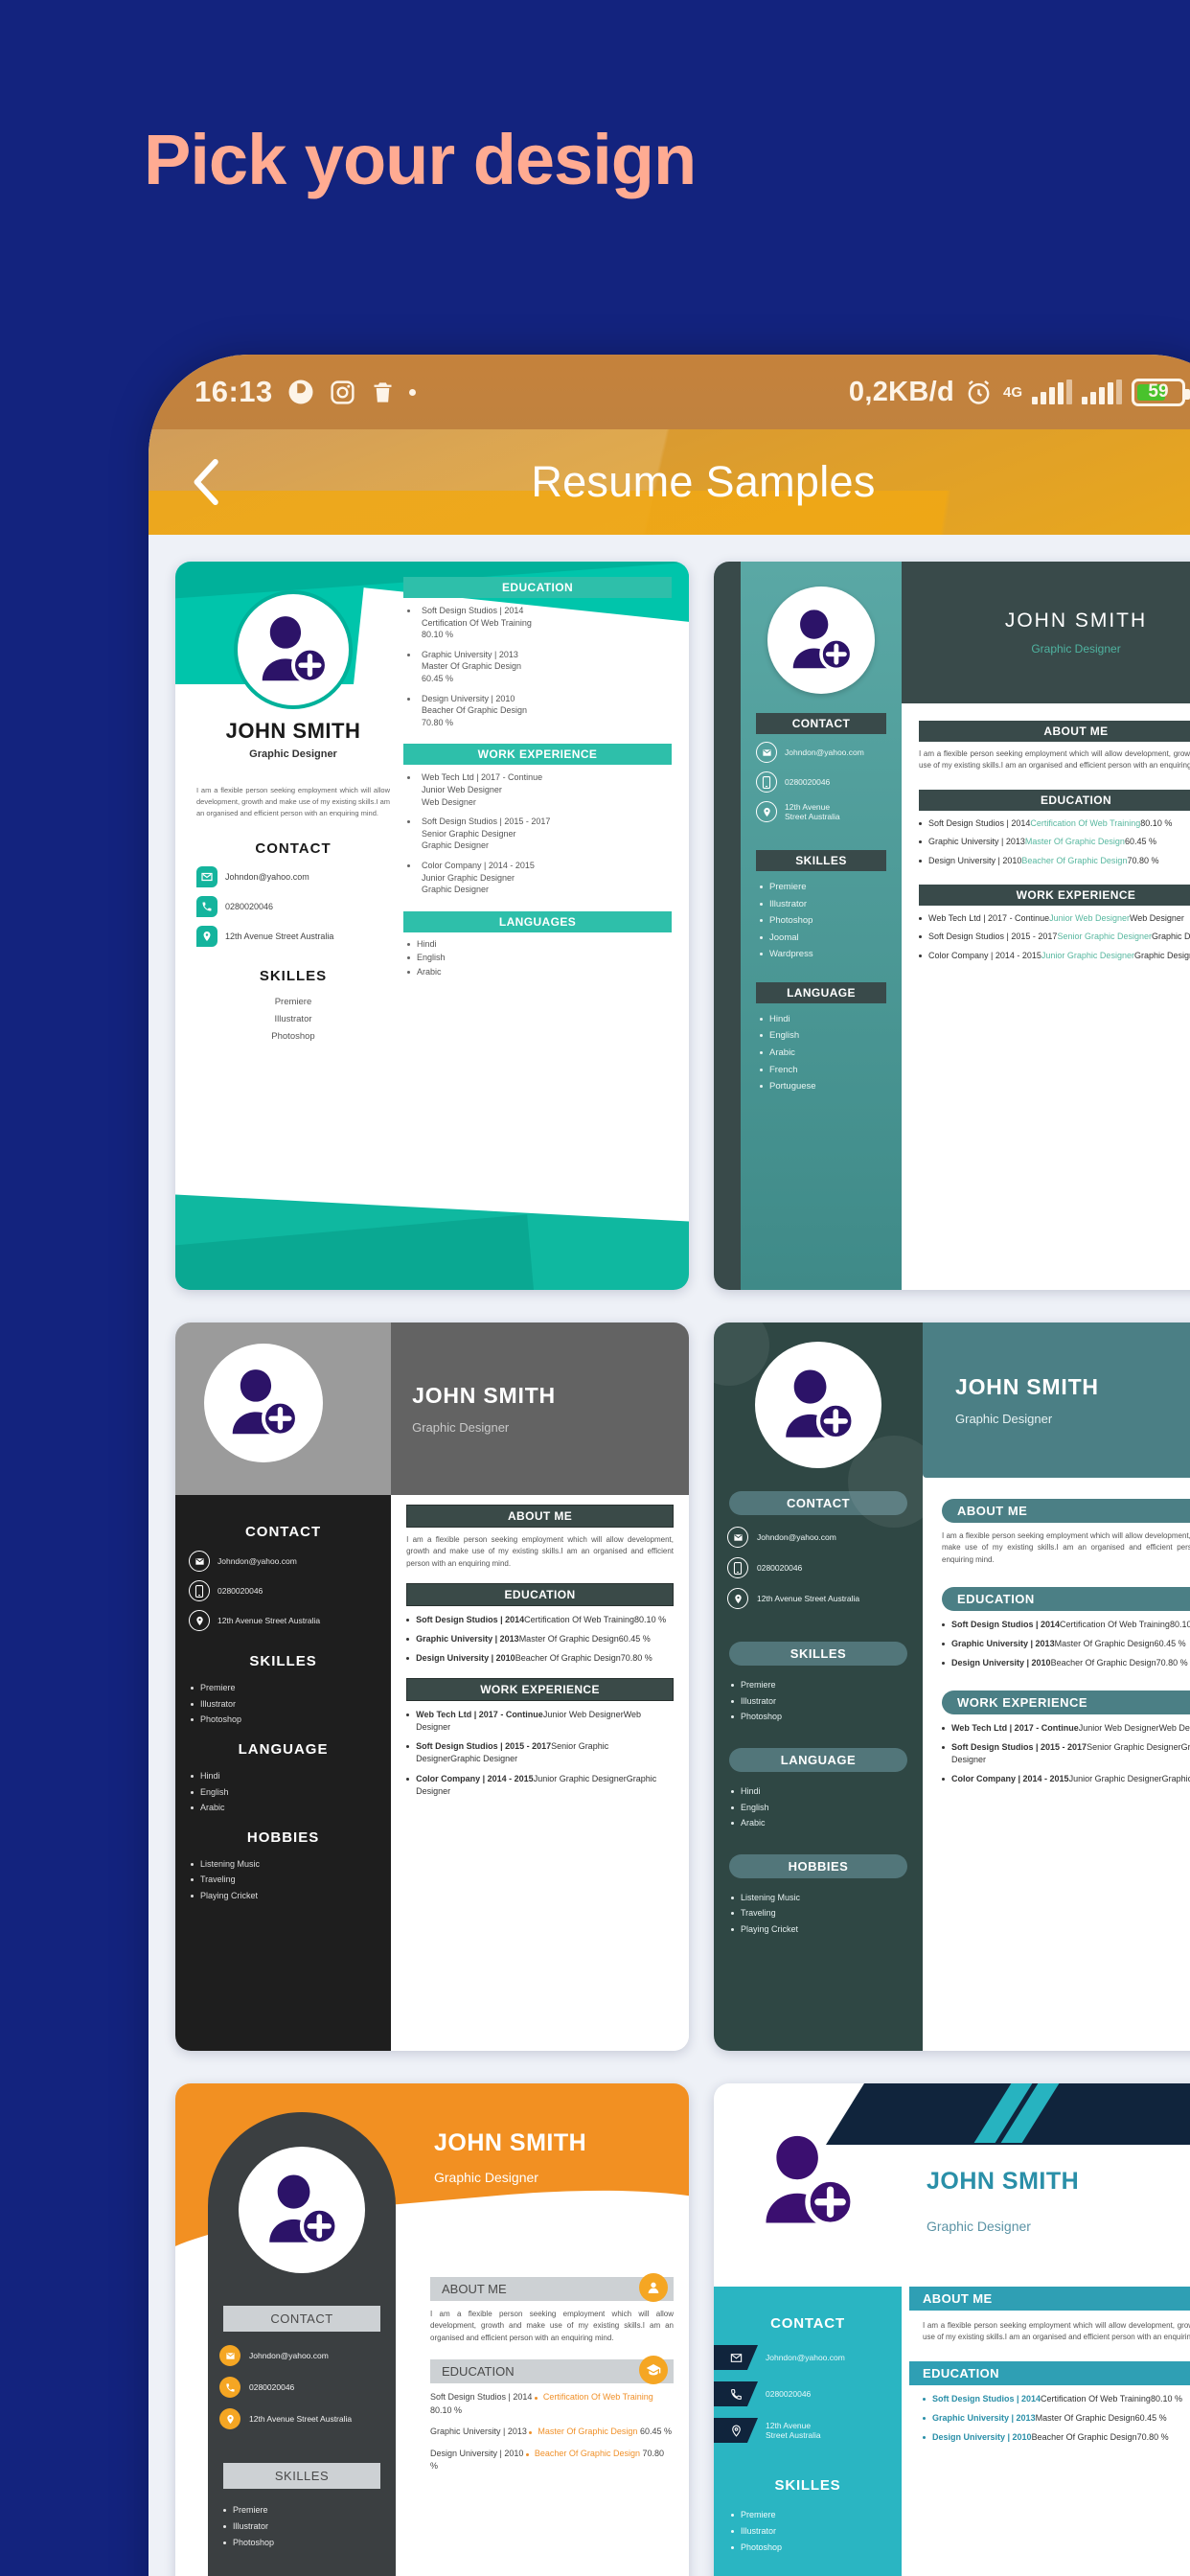 This screenshot has width=1190, height=2576. Describe the element at coordinates (818, 1759) in the screenshot. I see `languages-heading: LANGUAGE` at that location.